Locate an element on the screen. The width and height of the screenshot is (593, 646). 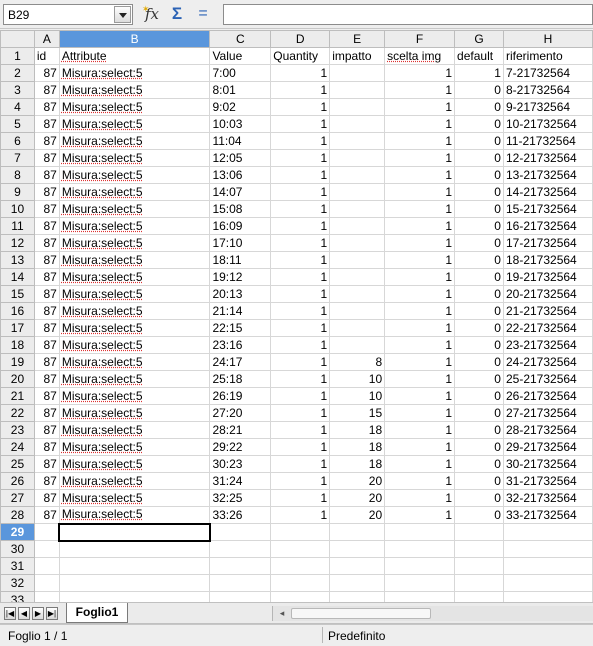
cell-e2 is located at coordinates (357, 73).